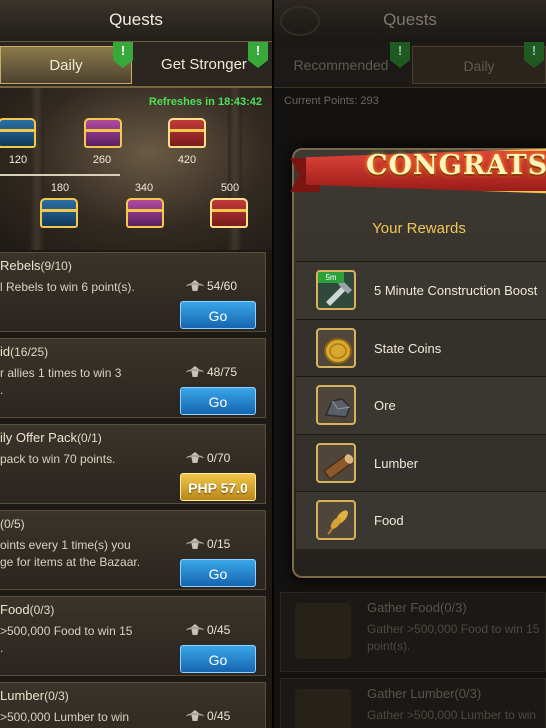  Describe the element at coordinates (211, 286) in the screenshot. I see `quest-progress: 54/60` at that location.